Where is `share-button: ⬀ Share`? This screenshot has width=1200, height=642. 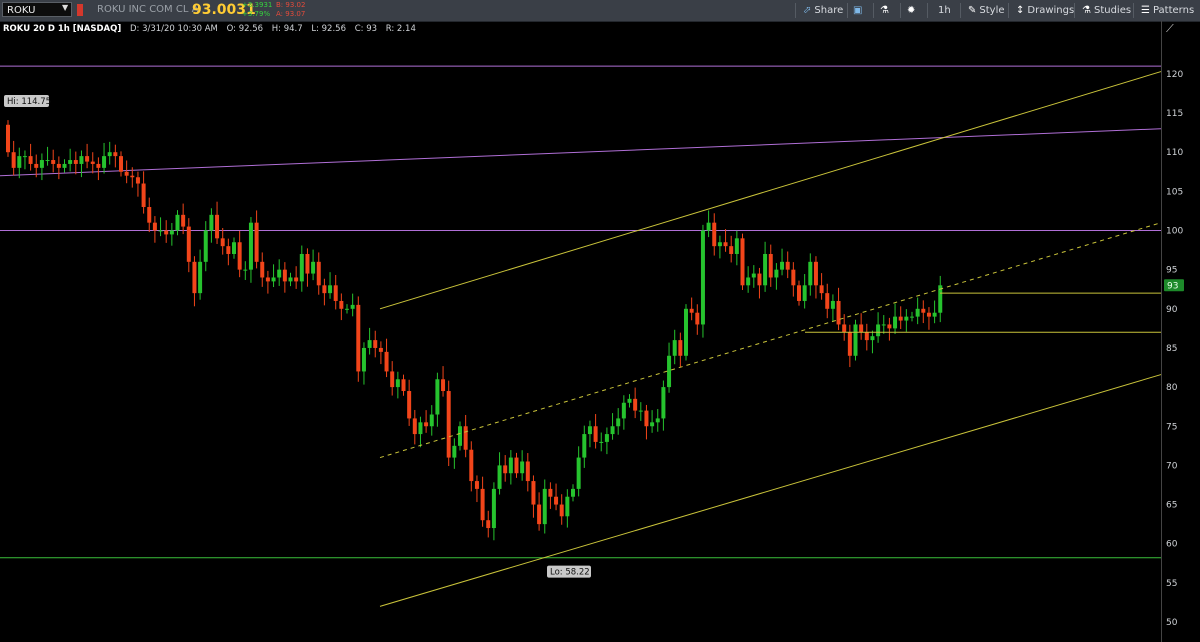
share-button: ⬀ Share is located at coordinates (823, 10).